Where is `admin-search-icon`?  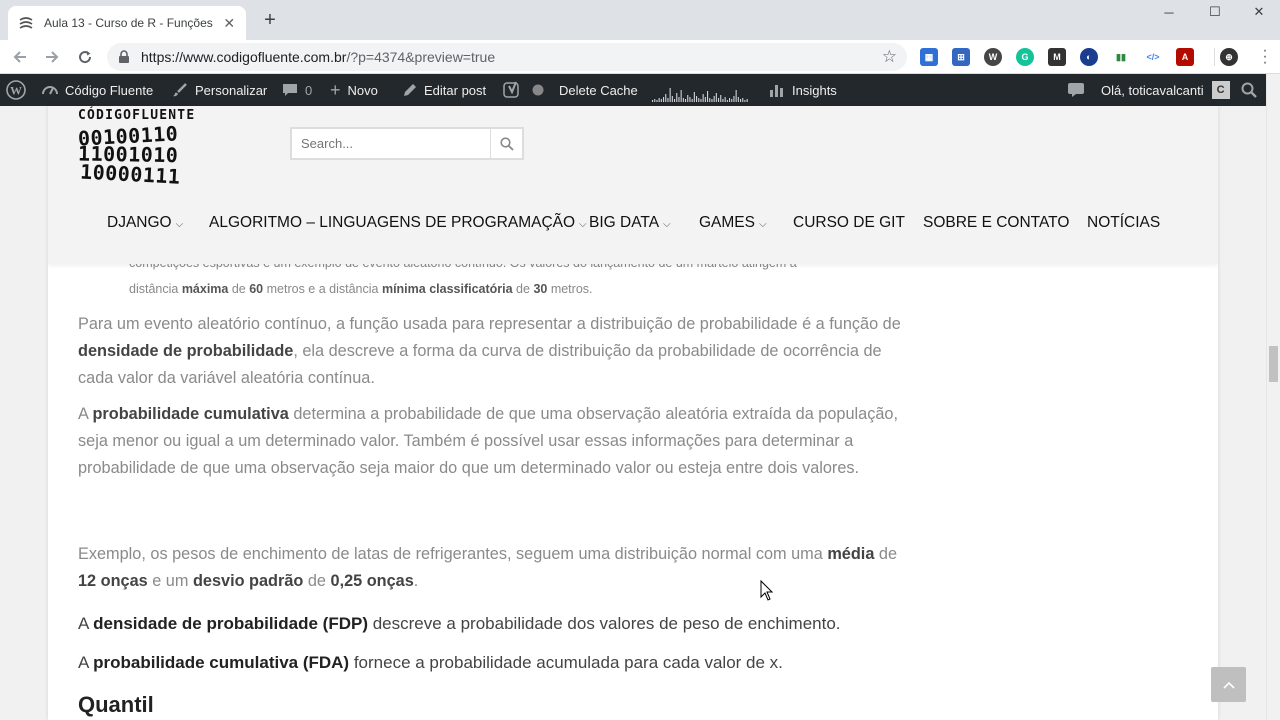
admin-search-icon is located at coordinates (1249, 90).